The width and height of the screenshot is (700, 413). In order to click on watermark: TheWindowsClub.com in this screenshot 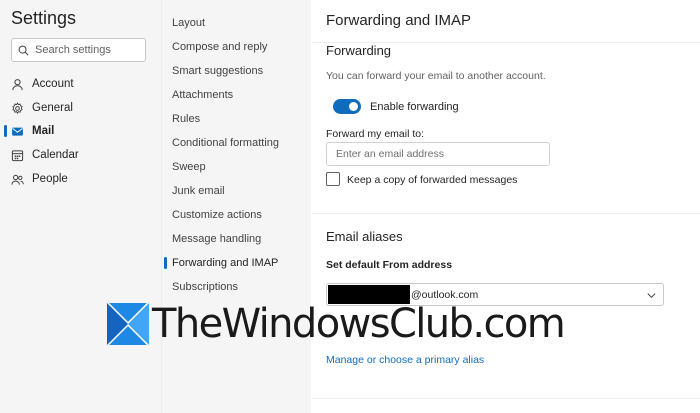, I will do `click(336, 324)`.